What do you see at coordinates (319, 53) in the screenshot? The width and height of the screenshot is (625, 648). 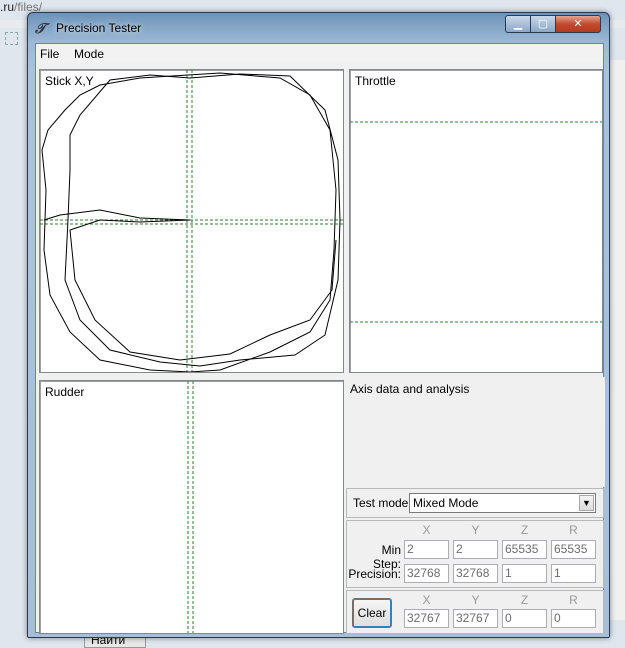 I see `menu-bar: File Mode` at bounding box center [319, 53].